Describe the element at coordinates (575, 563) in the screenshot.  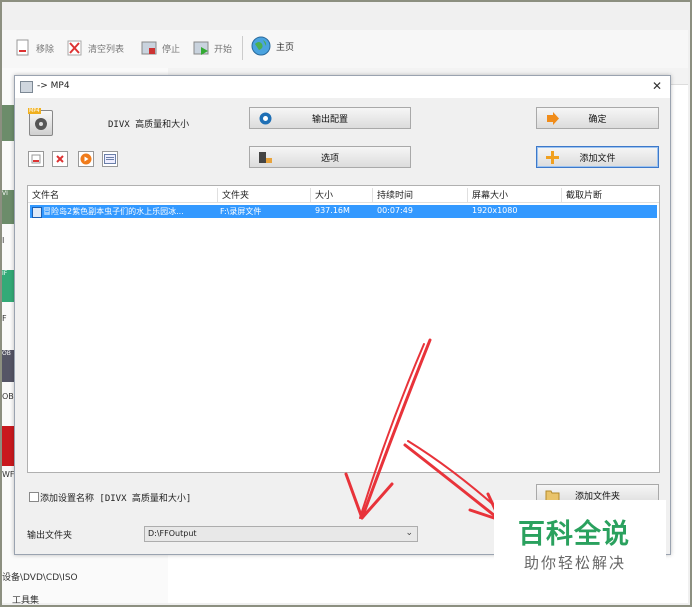
I see `watermark-tagline: 助你轻松解决` at that location.